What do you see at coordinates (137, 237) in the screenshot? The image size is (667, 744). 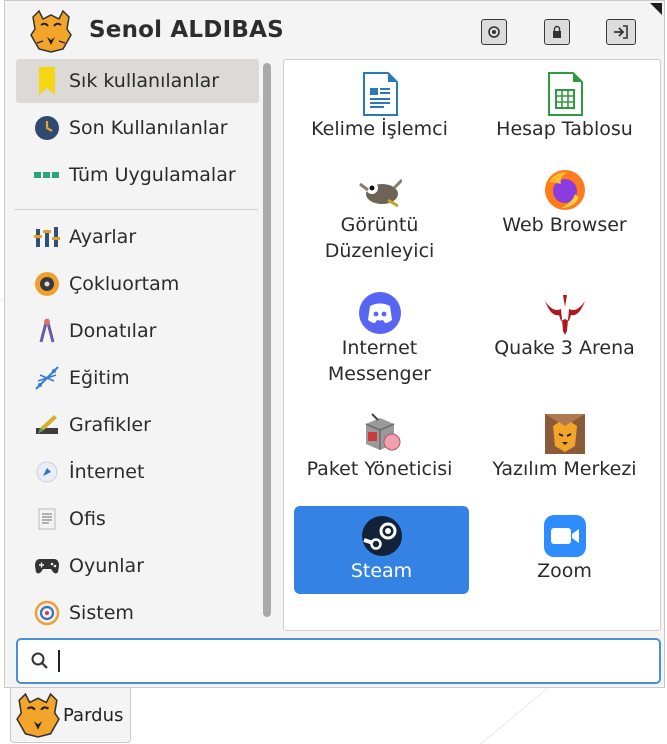 I see `category-settings: Ayarlar` at bounding box center [137, 237].